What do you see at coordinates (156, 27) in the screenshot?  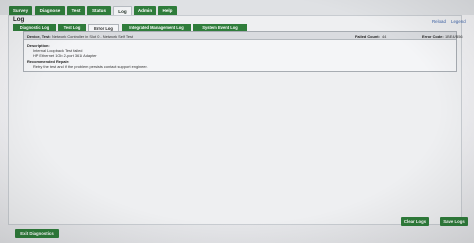 I see `subtab-integrated-management-log: Integrated Management Log` at bounding box center [156, 27].